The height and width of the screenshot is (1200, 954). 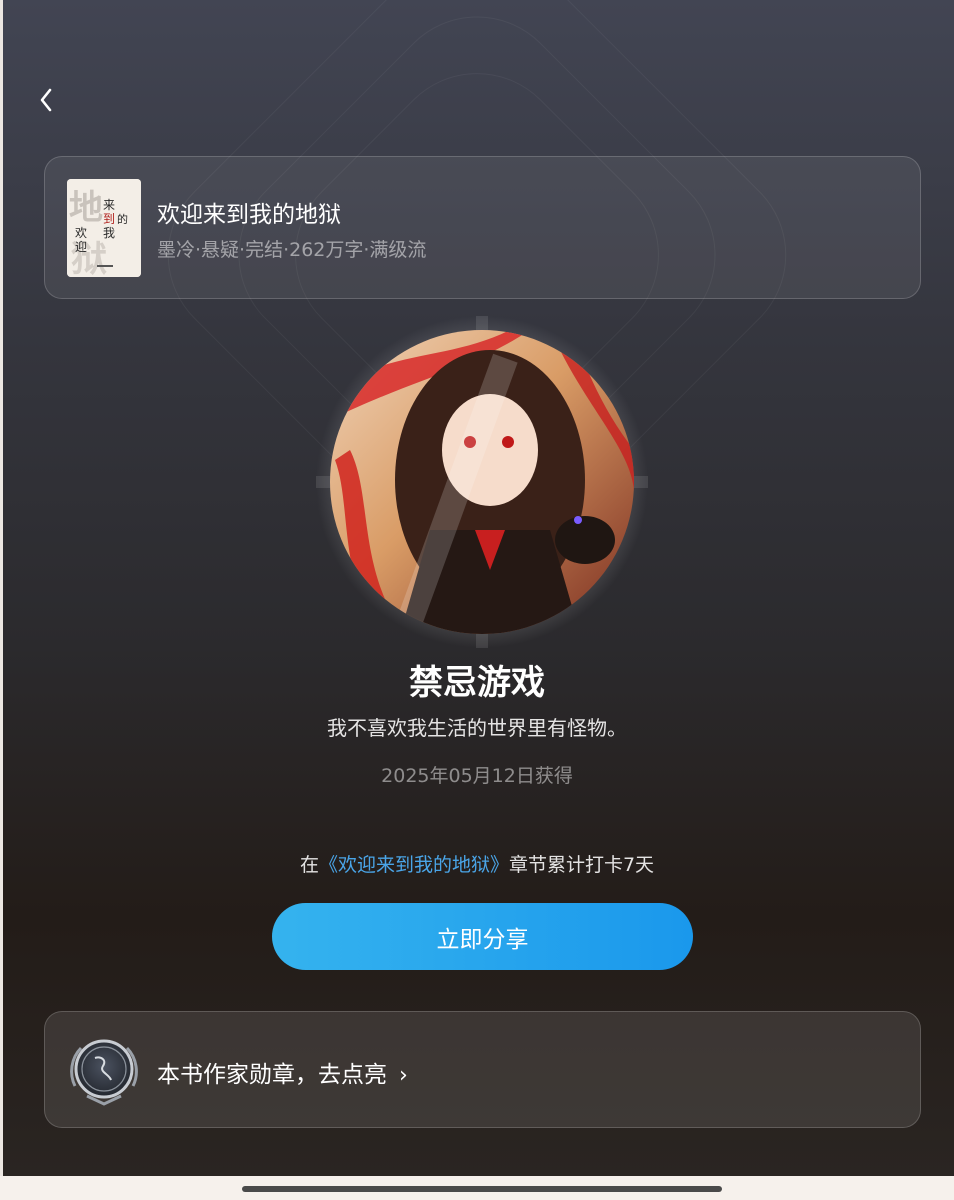 I want to click on medal-portrait-art, so click(x=482, y=482).